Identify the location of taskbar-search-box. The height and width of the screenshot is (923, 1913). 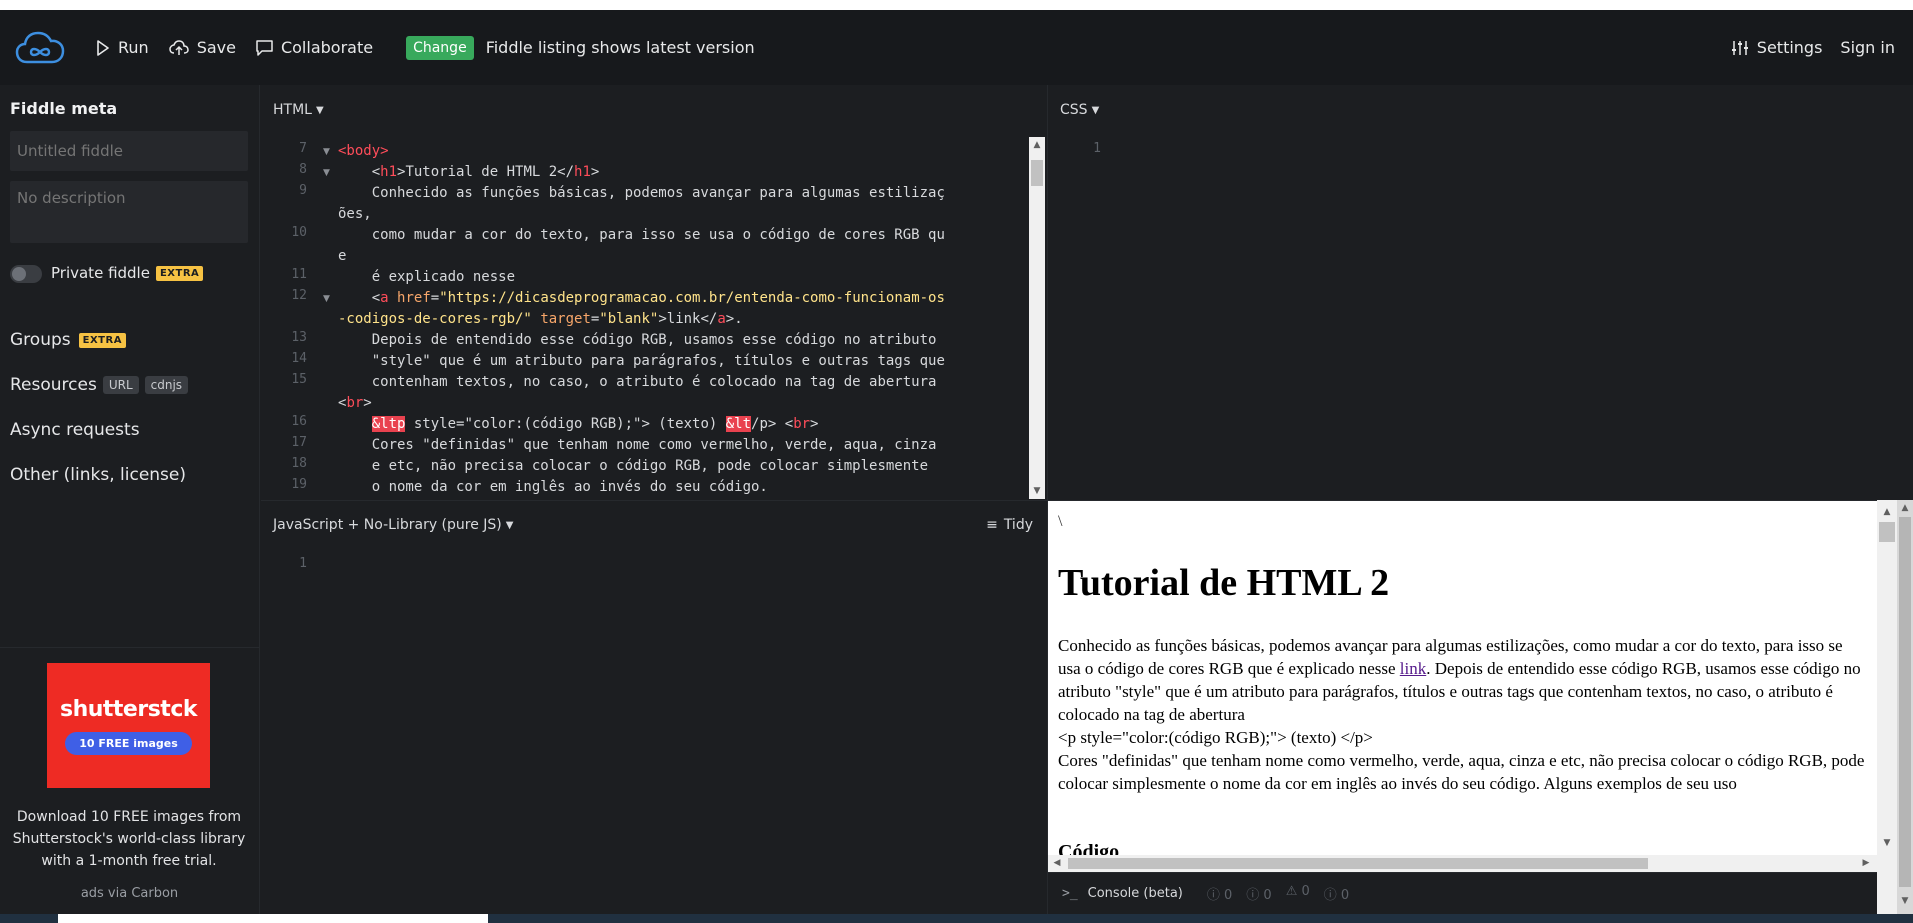
(273, 918).